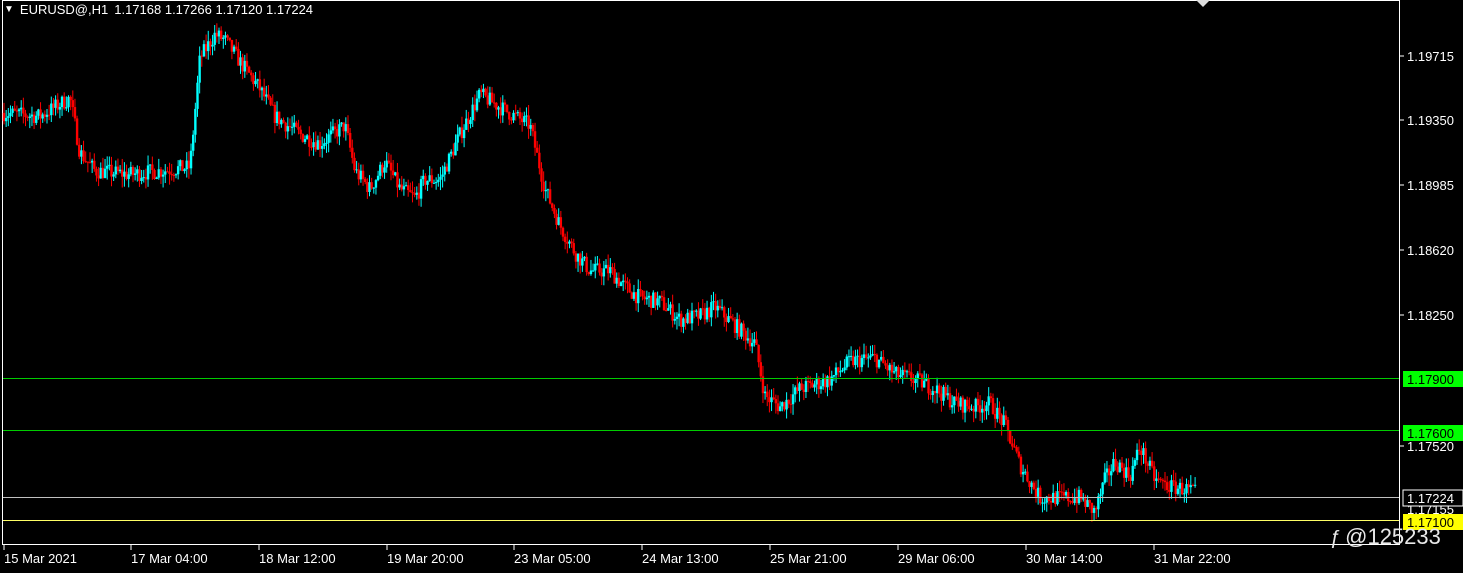  Describe the element at coordinates (297, 558) in the screenshot. I see `time-tick: 18 Mar 12:00` at that location.